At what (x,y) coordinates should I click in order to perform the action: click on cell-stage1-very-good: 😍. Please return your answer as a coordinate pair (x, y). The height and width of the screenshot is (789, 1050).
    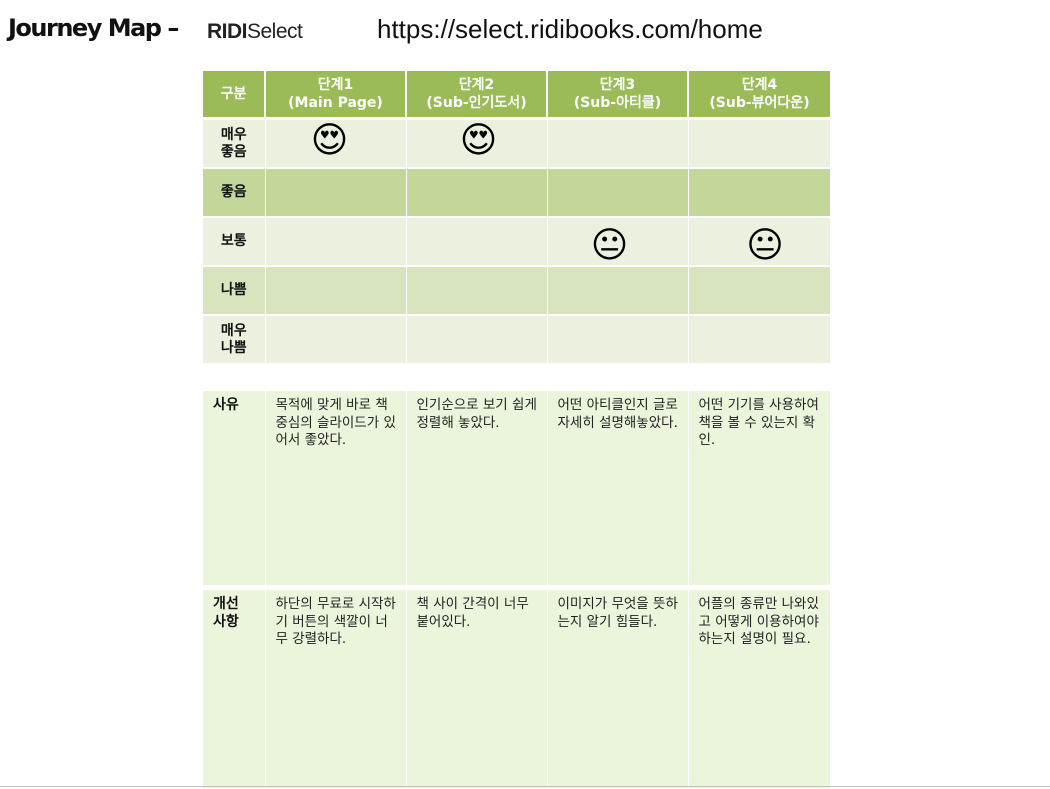
    Looking at the image, I should click on (336, 143).